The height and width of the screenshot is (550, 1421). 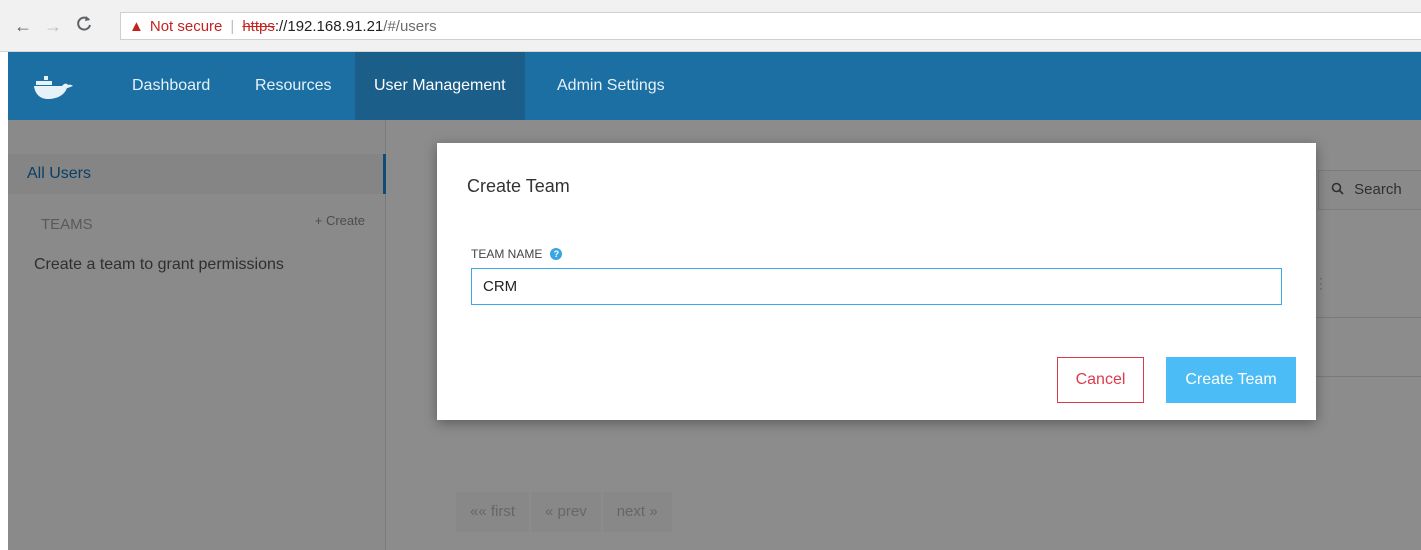 I want to click on back-arrow-icon: ←, so click(x=23, y=26).